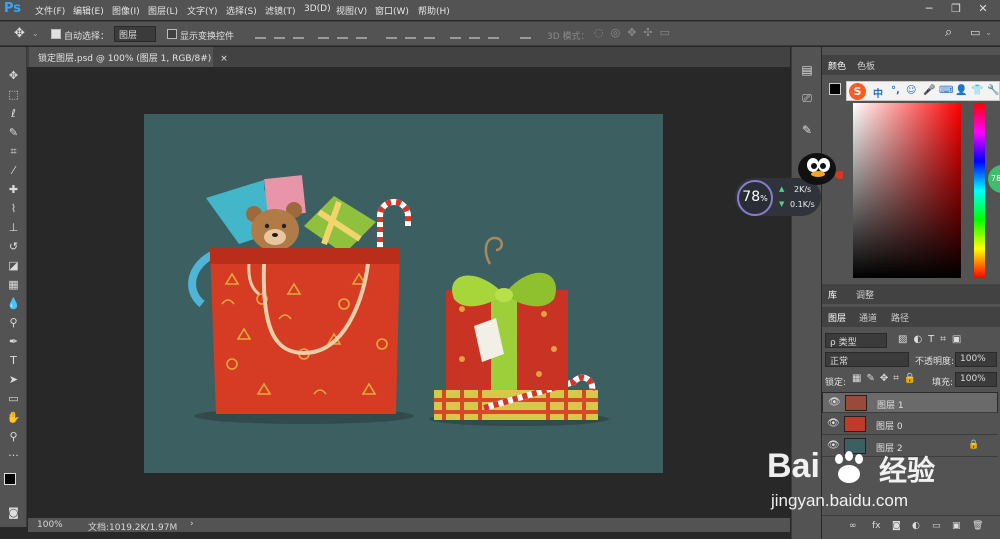 This screenshot has height=539, width=1000. I want to click on show-transform-checkbox, so click(172, 34).